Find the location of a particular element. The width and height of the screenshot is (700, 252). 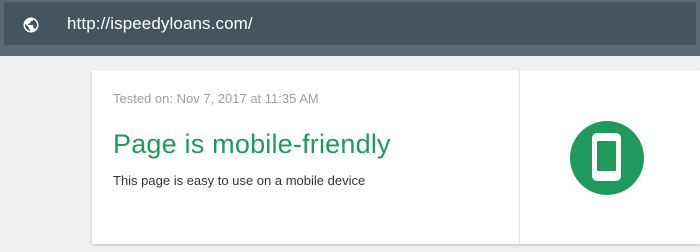

mobile-phone-icon is located at coordinates (606, 157).